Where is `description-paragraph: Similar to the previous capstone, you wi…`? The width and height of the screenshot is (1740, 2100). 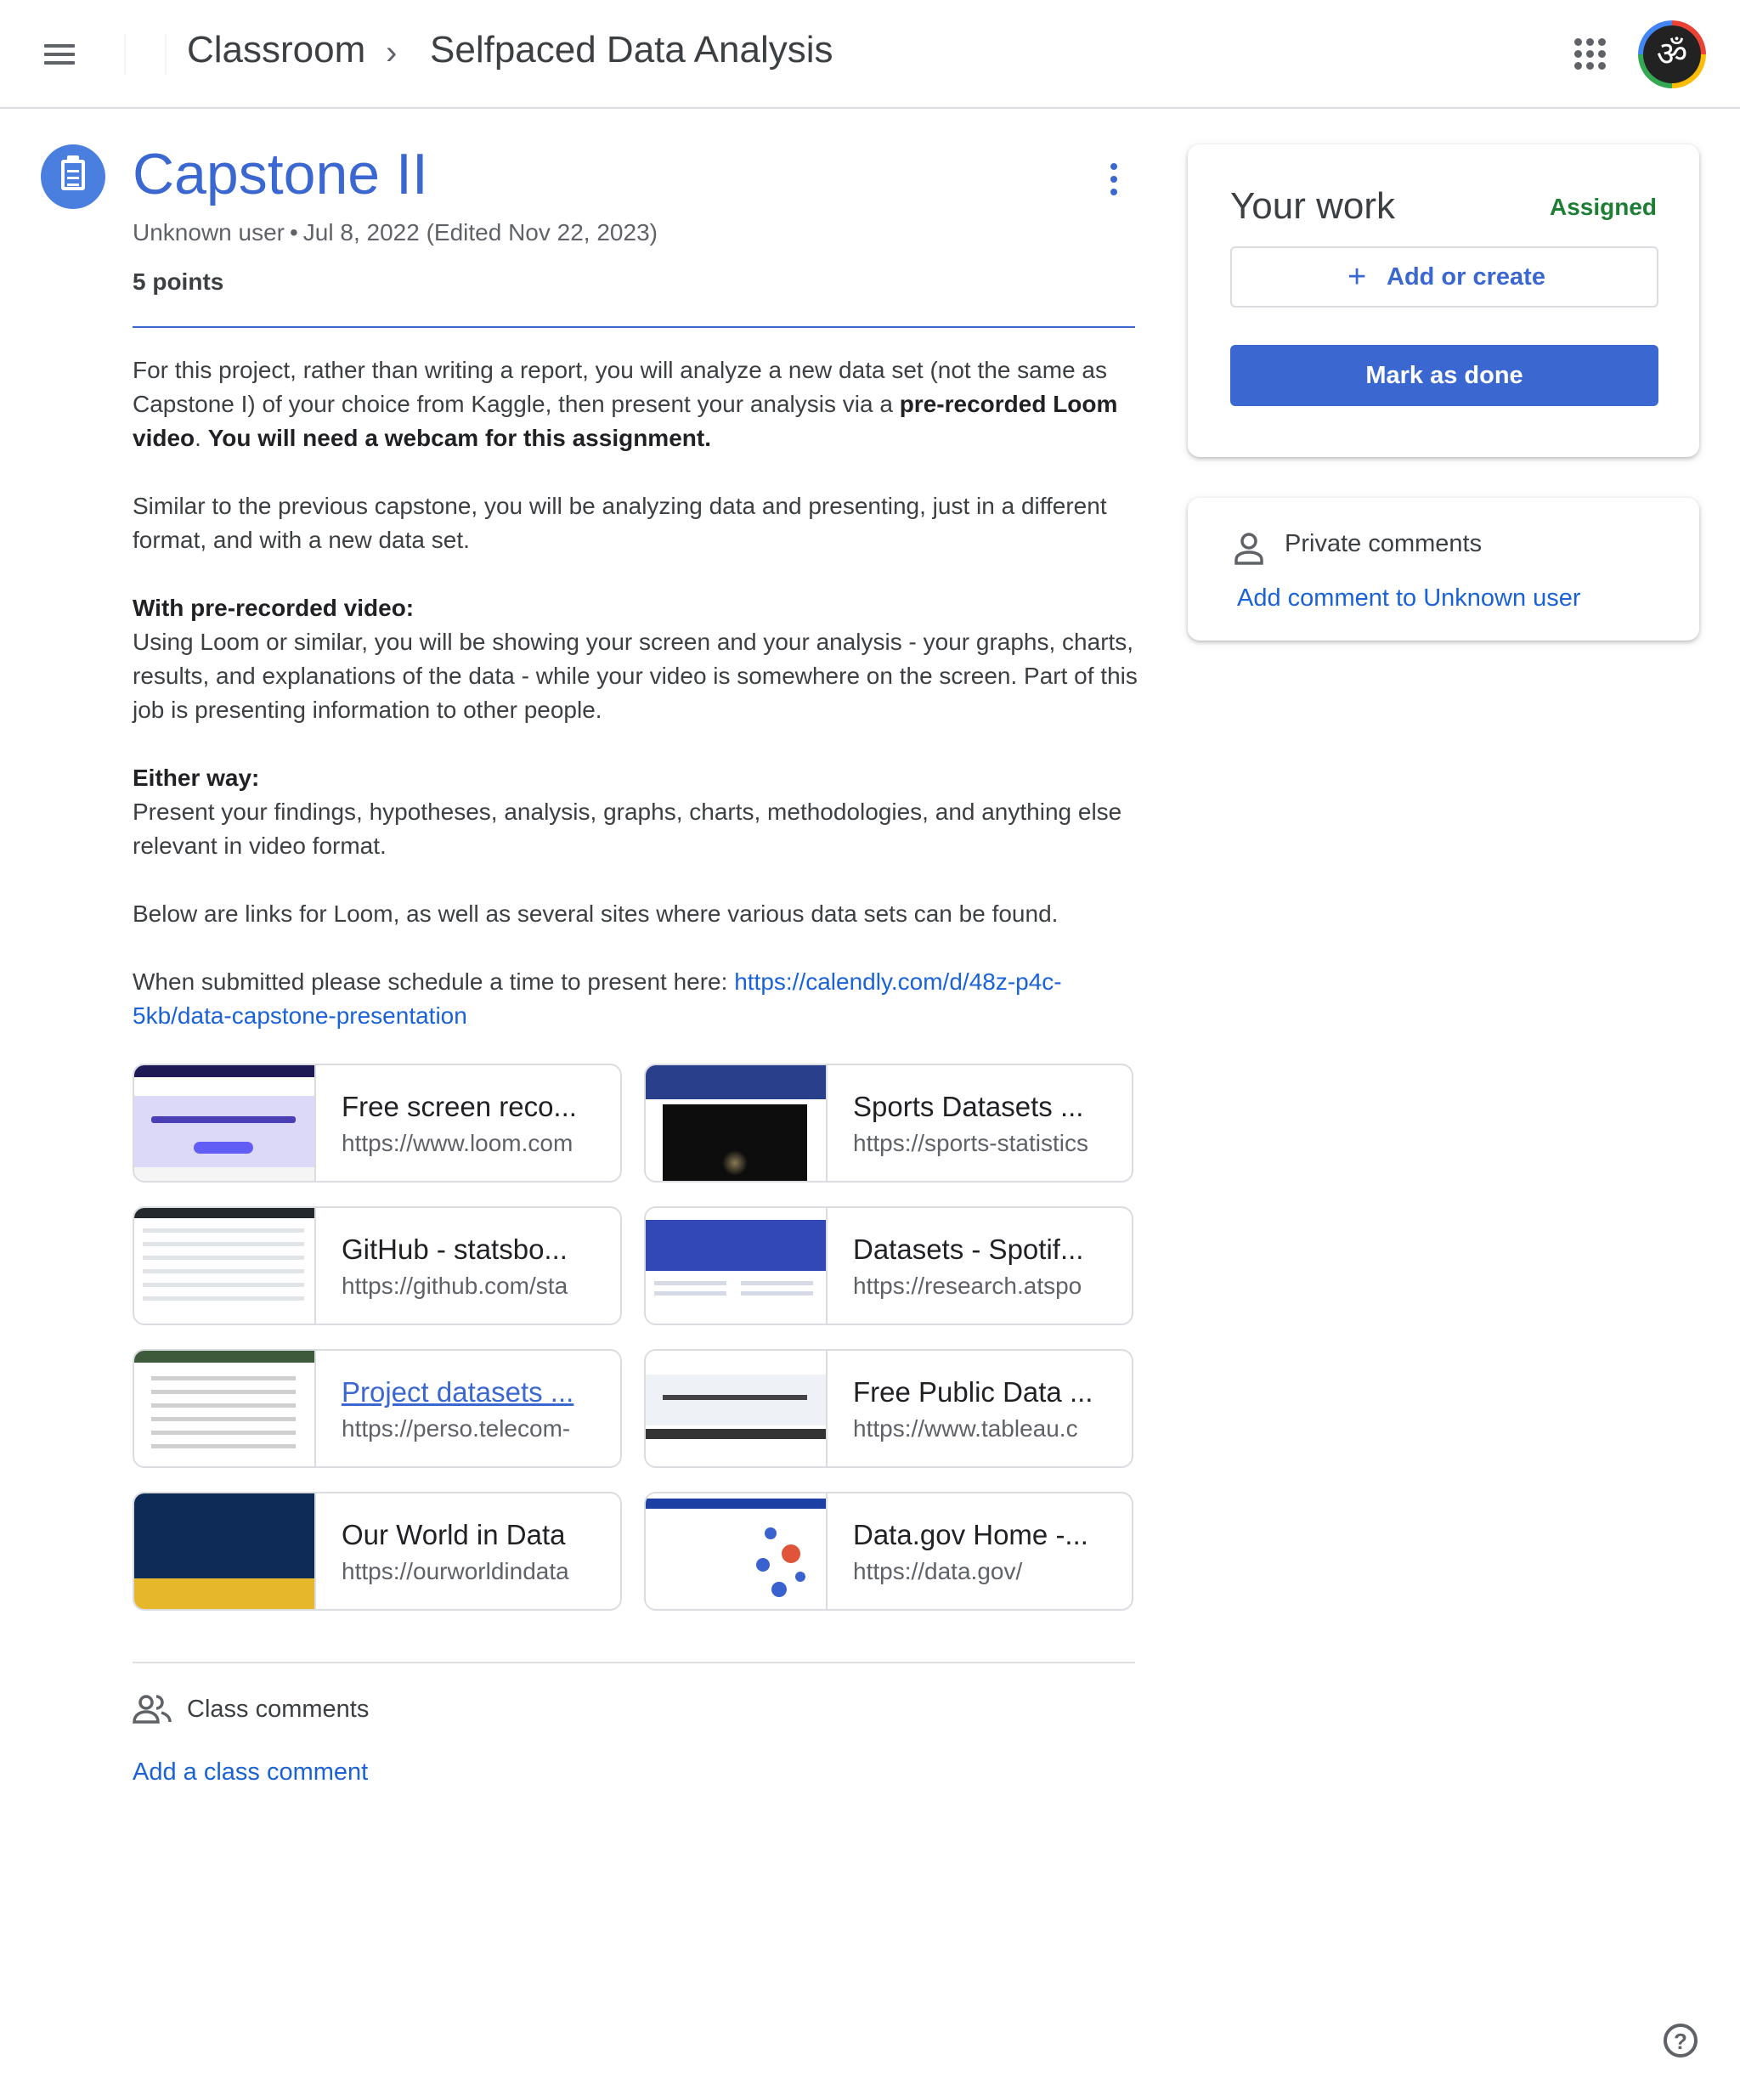
description-paragraph: Similar to the previous capstone, you wi… is located at coordinates (620, 523).